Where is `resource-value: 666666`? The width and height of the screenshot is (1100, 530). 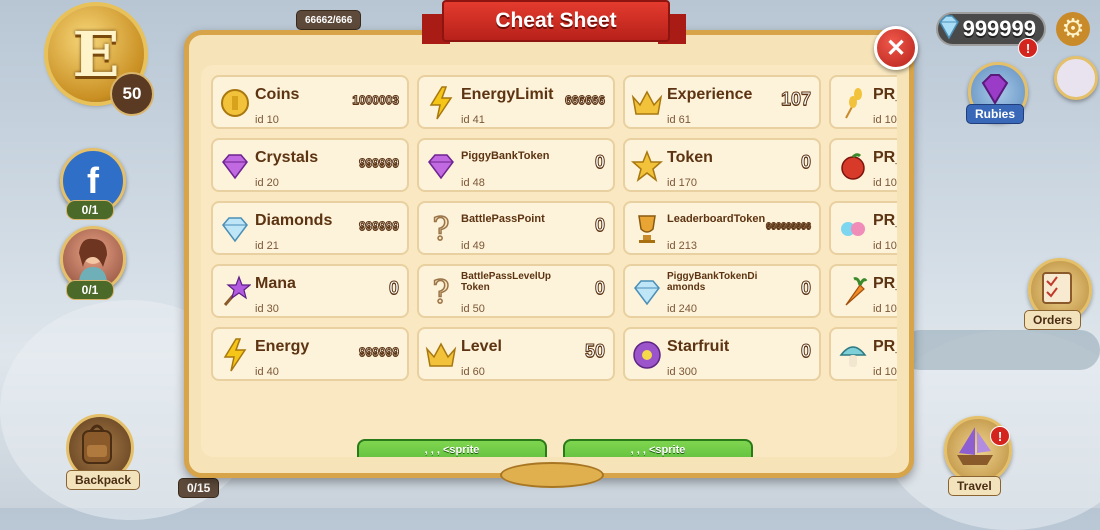
resource-value: 666666 is located at coordinates (584, 100).